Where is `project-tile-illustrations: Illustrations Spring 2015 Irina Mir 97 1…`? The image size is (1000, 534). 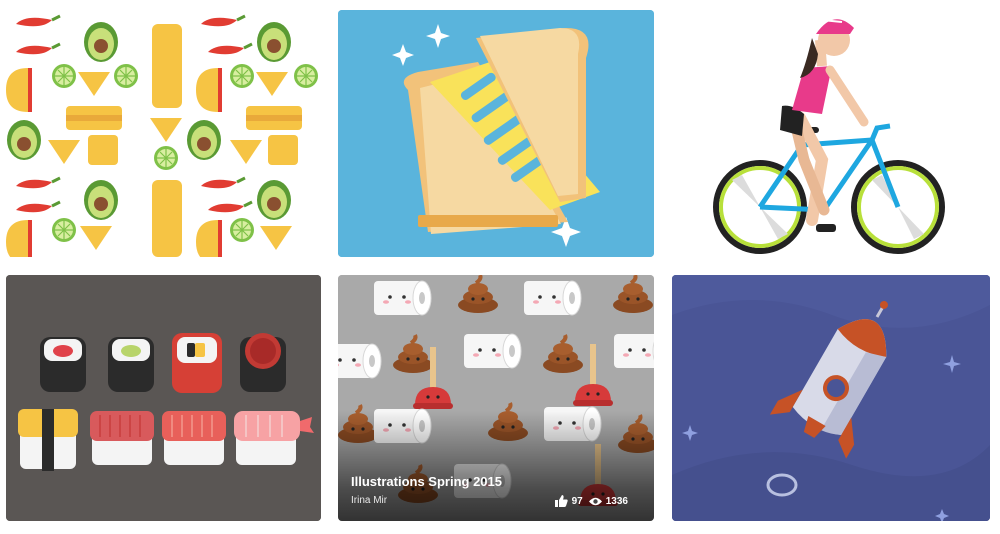 project-tile-illustrations: Illustrations Spring 2015 Irina Mir 97 1… is located at coordinates (496, 398).